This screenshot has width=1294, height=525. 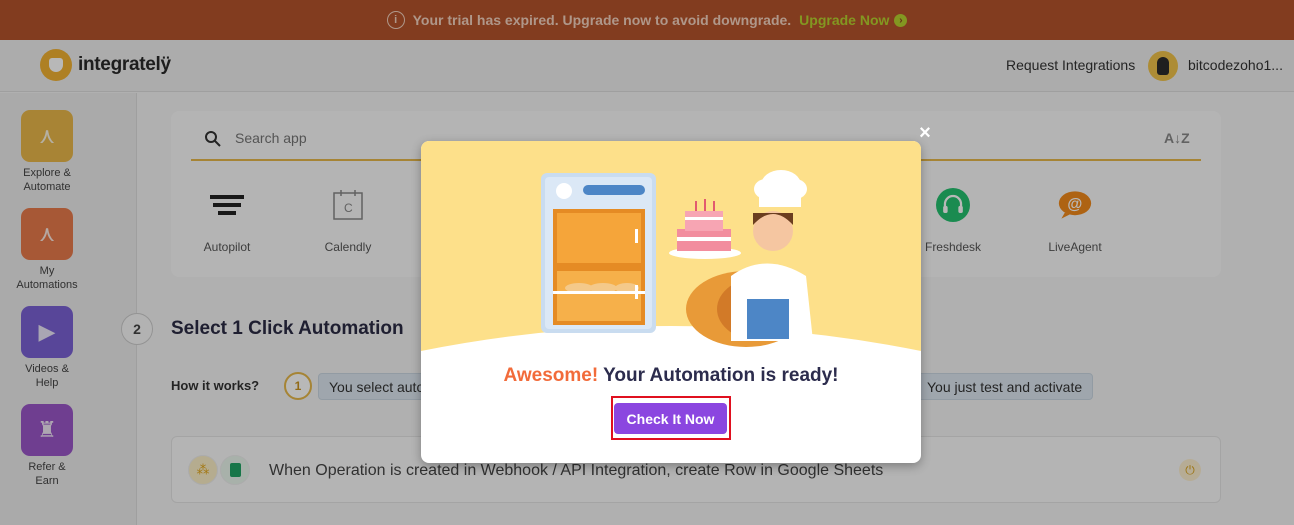 I want to click on check-it-now-button: Check It Now, so click(x=670, y=418).